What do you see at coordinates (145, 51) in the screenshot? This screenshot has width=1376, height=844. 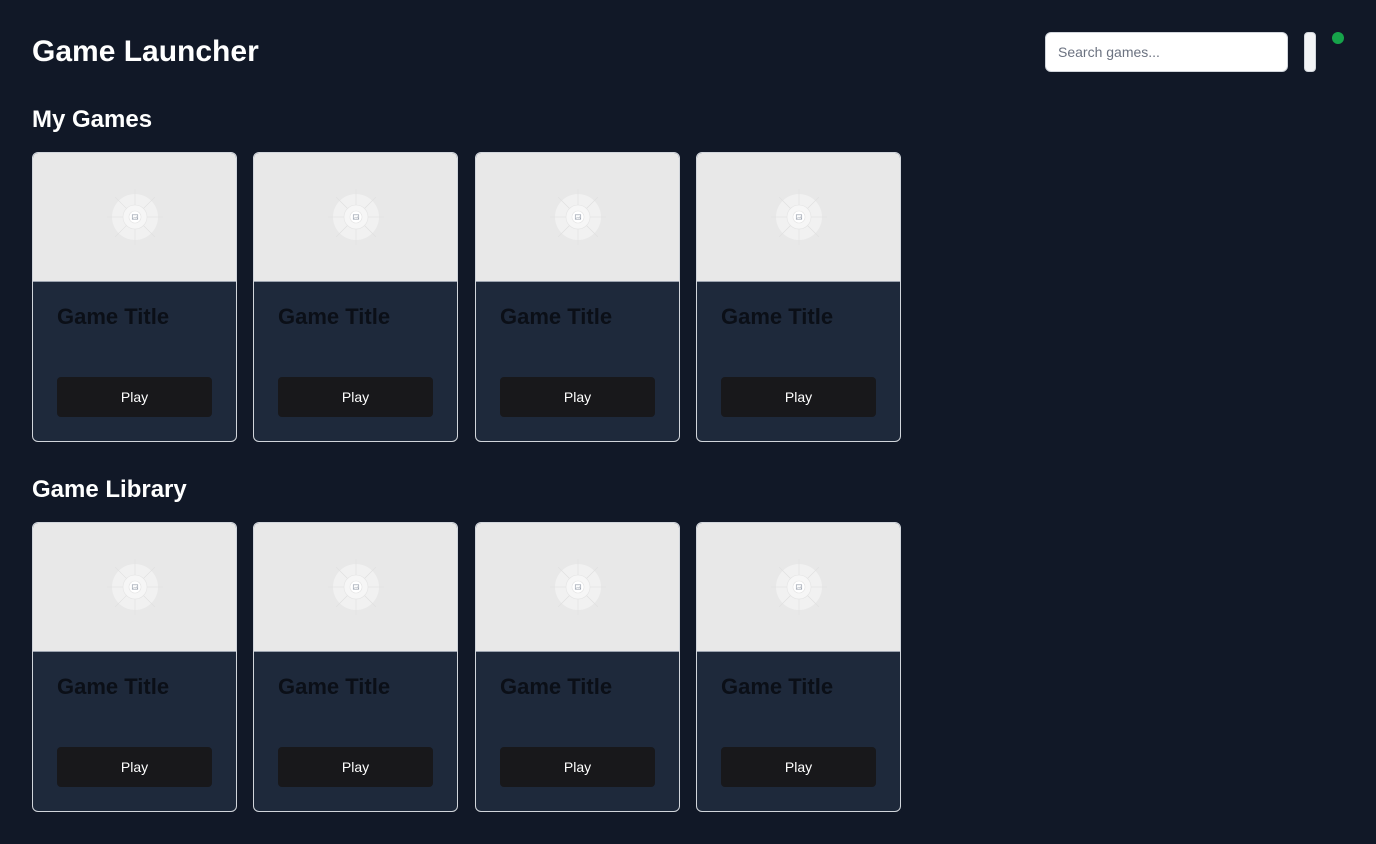 I see `page-title: Game Launcher` at bounding box center [145, 51].